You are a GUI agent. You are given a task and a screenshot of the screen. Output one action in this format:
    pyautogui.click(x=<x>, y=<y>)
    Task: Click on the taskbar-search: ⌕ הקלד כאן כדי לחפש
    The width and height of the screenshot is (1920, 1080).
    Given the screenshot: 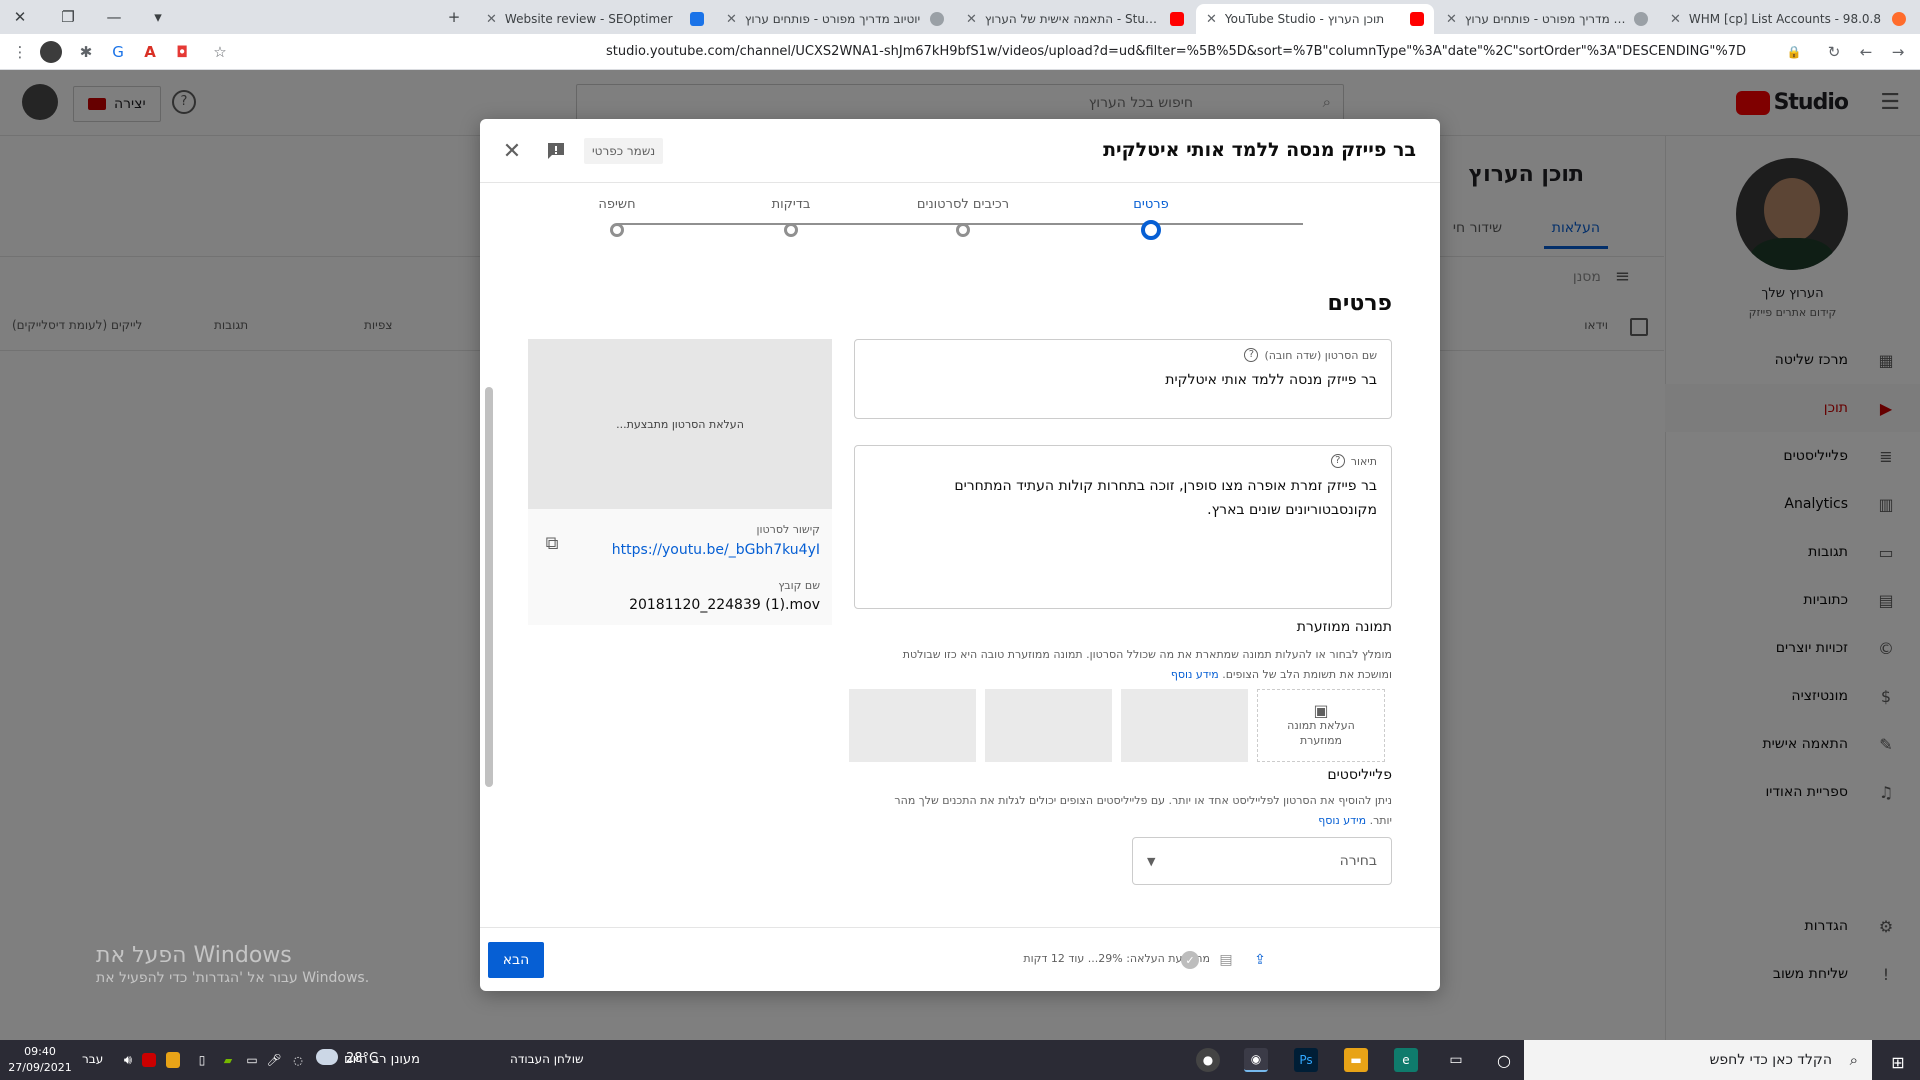 What is the action you would take?
    pyautogui.click(x=1698, y=1060)
    